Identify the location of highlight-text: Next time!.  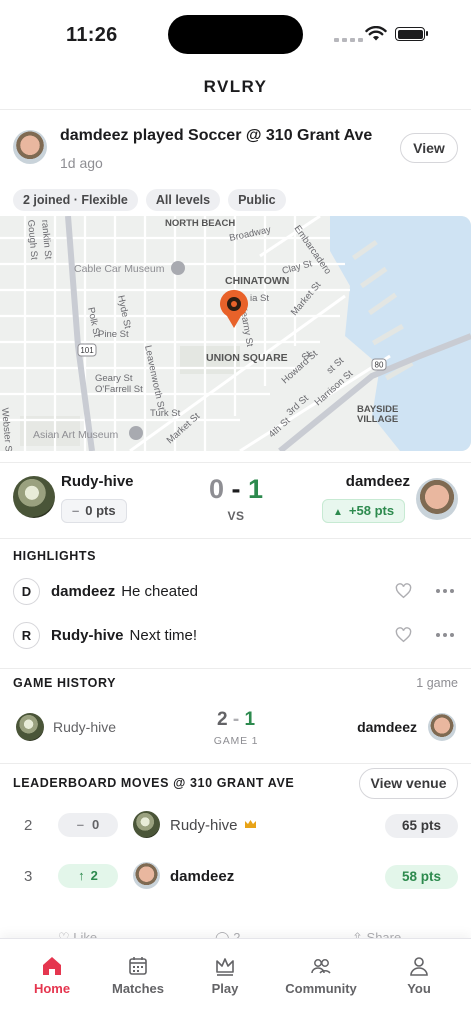
(163, 635).